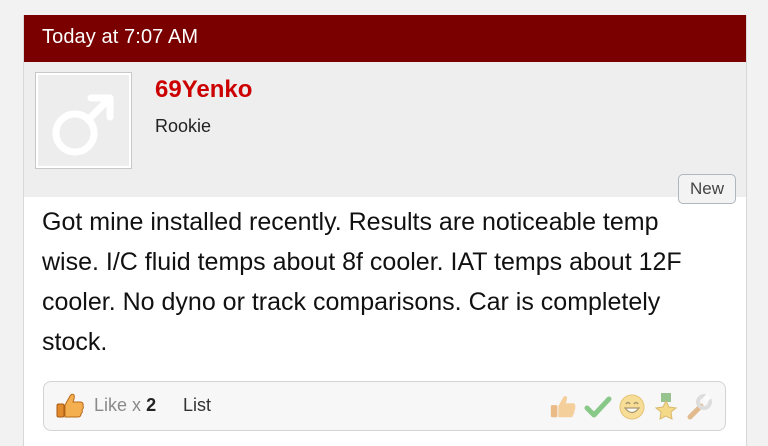 The height and width of the screenshot is (446, 768). What do you see at coordinates (183, 126) in the screenshot?
I see `user-title: Rookie` at bounding box center [183, 126].